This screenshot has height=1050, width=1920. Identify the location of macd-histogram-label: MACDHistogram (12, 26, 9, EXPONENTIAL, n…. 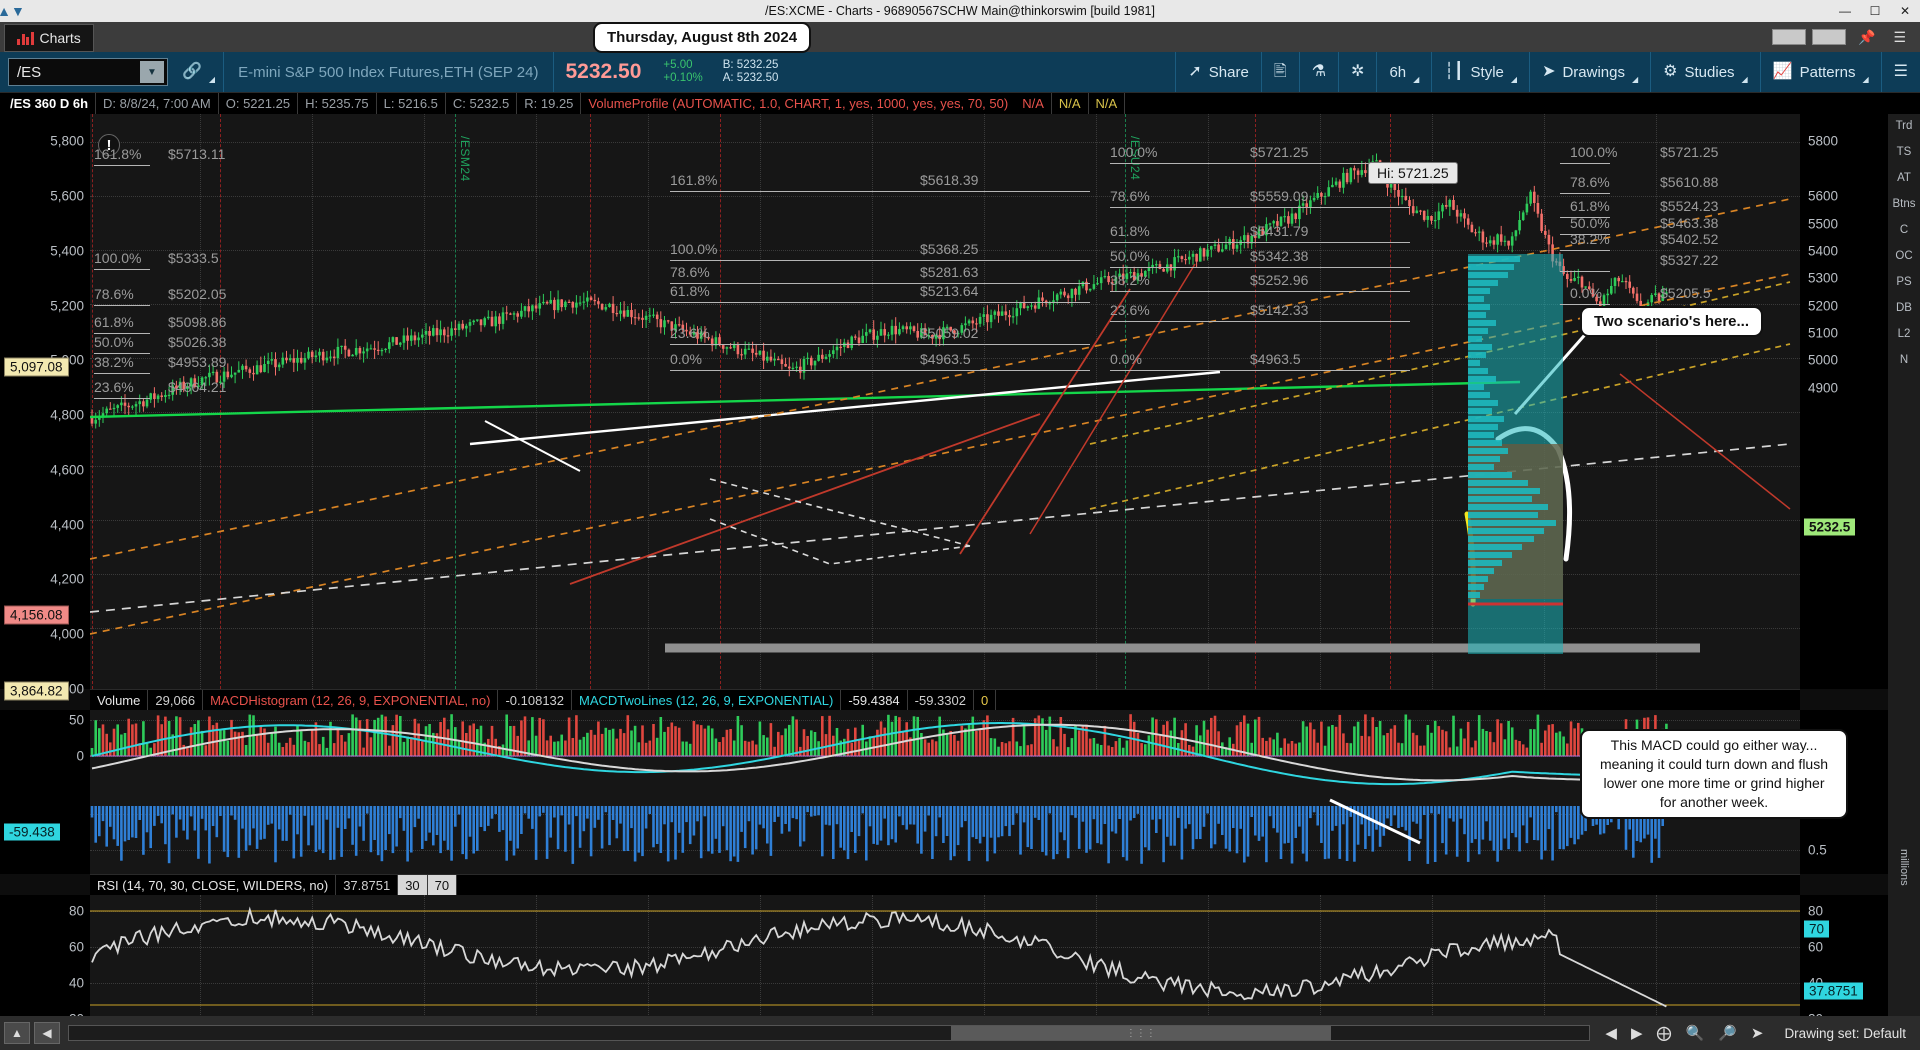
(351, 700).